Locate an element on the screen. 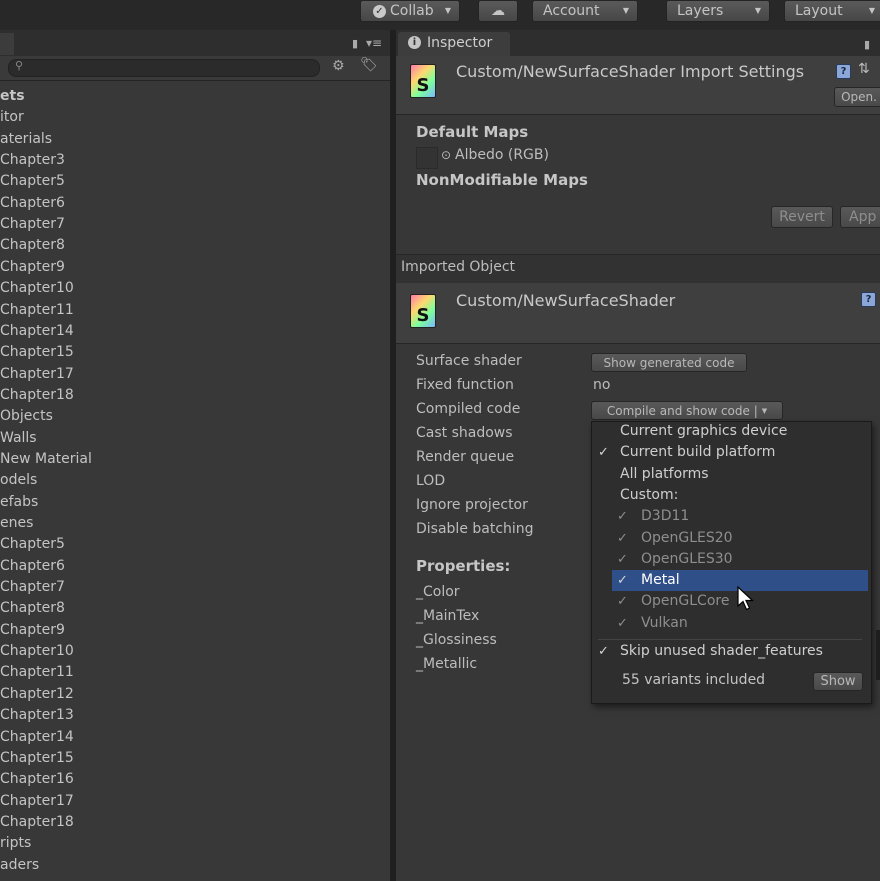 This screenshot has height=881, width=880. target-circle-icon: ⊙ is located at coordinates (446, 155).